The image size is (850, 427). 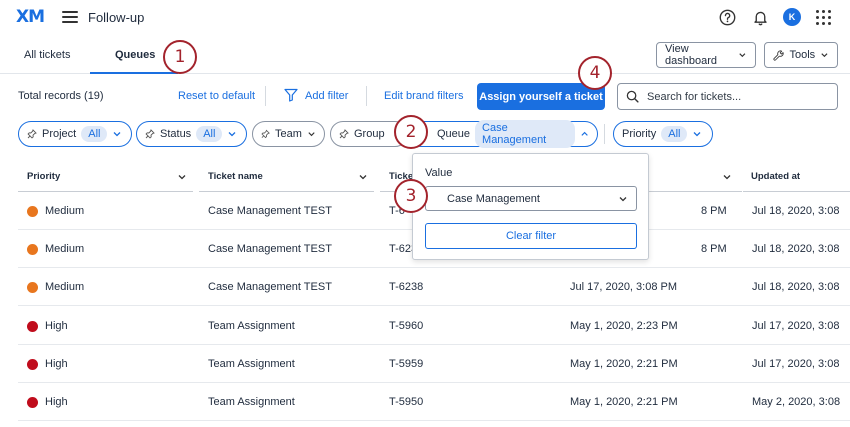 I want to click on reset-to-default-link: Reset to default, so click(x=216, y=96).